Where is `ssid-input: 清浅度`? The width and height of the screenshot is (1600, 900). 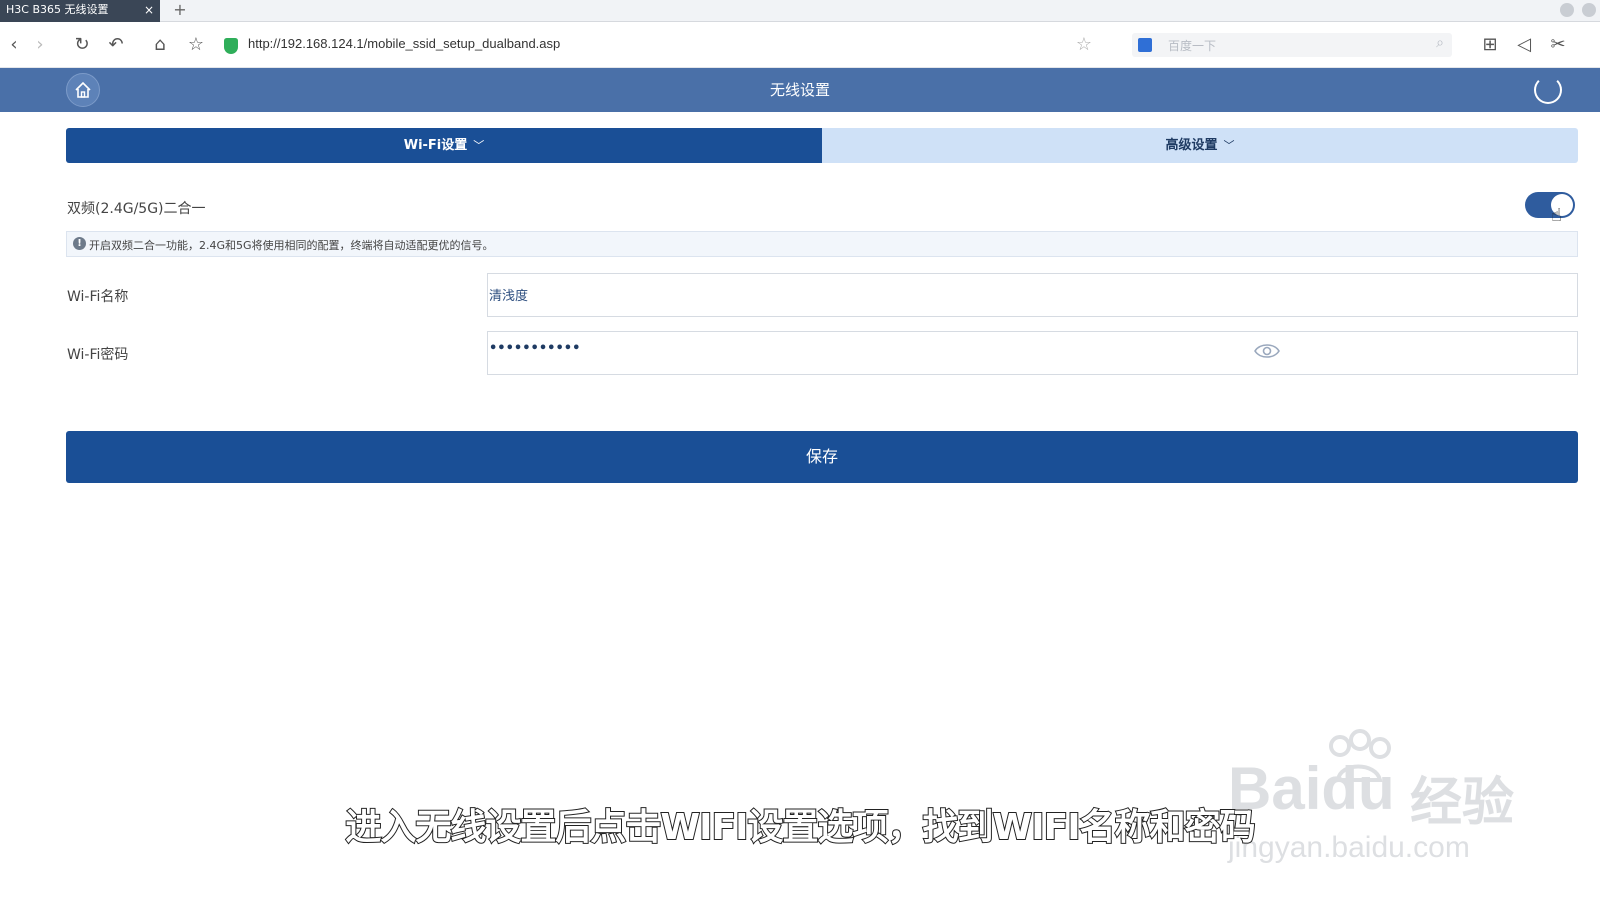 ssid-input: 清浅度 is located at coordinates (1032, 295).